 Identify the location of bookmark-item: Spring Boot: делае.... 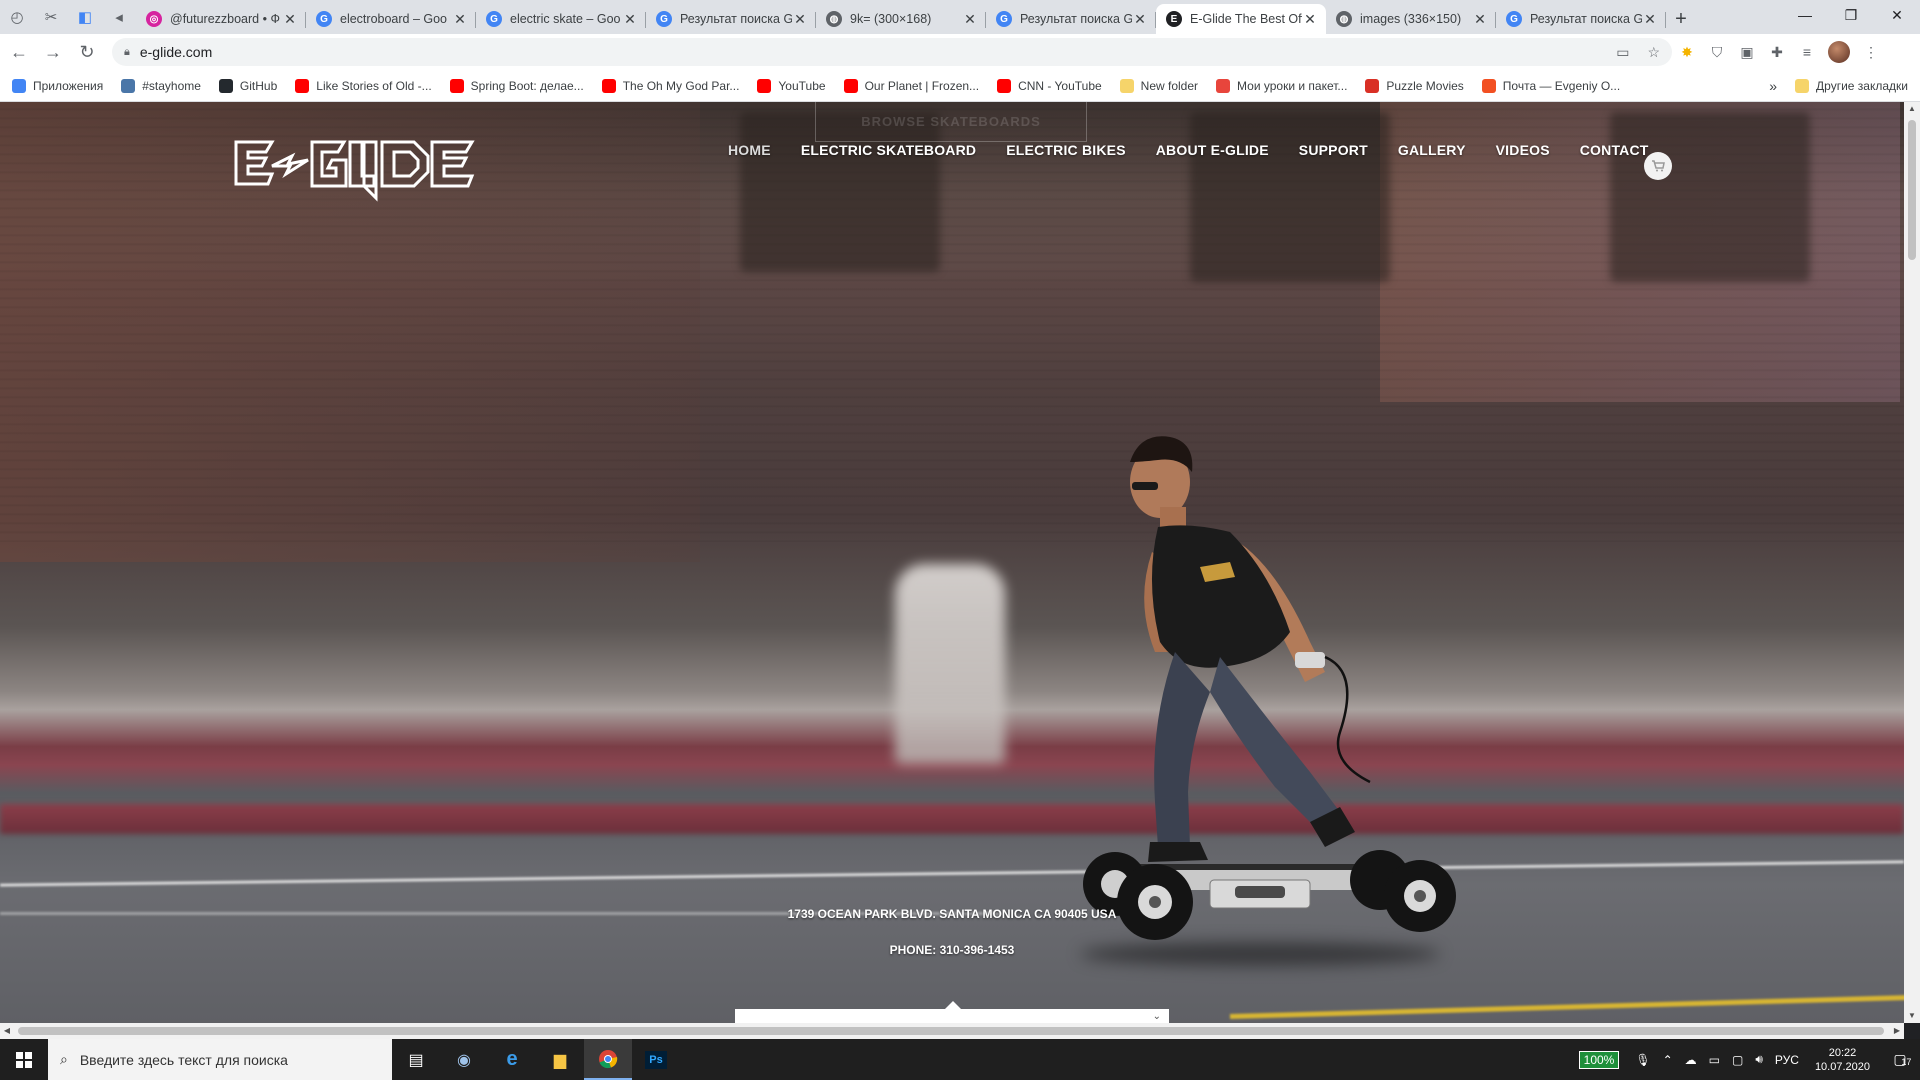
(516, 85).